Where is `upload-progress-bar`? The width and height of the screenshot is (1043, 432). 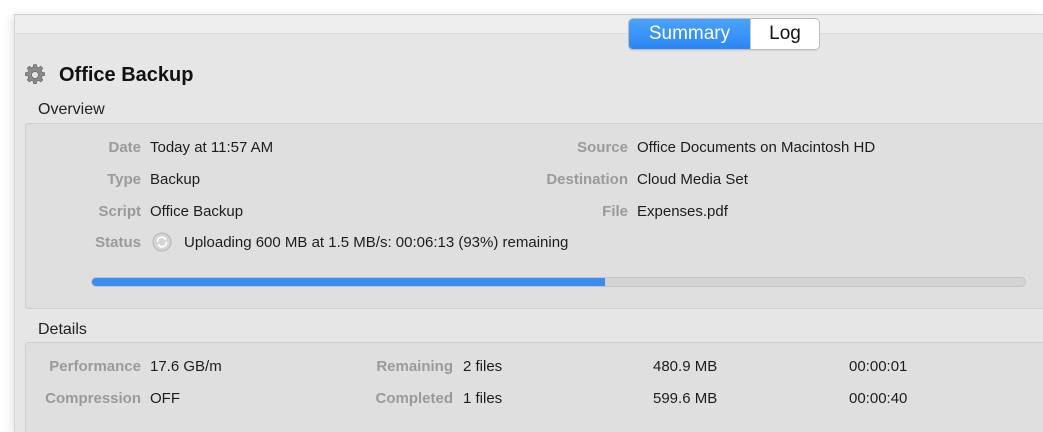
upload-progress-bar is located at coordinates (558, 282).